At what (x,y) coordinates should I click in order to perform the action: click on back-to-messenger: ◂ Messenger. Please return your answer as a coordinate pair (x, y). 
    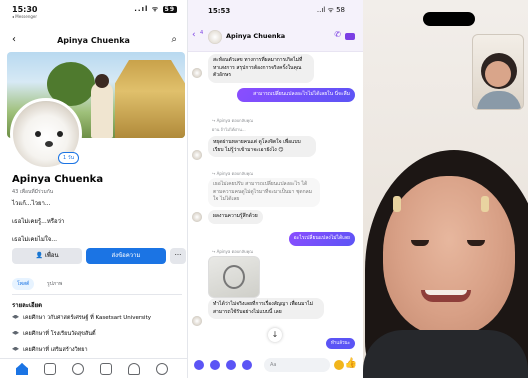
    Looking at the image, I should click on (24, 16).